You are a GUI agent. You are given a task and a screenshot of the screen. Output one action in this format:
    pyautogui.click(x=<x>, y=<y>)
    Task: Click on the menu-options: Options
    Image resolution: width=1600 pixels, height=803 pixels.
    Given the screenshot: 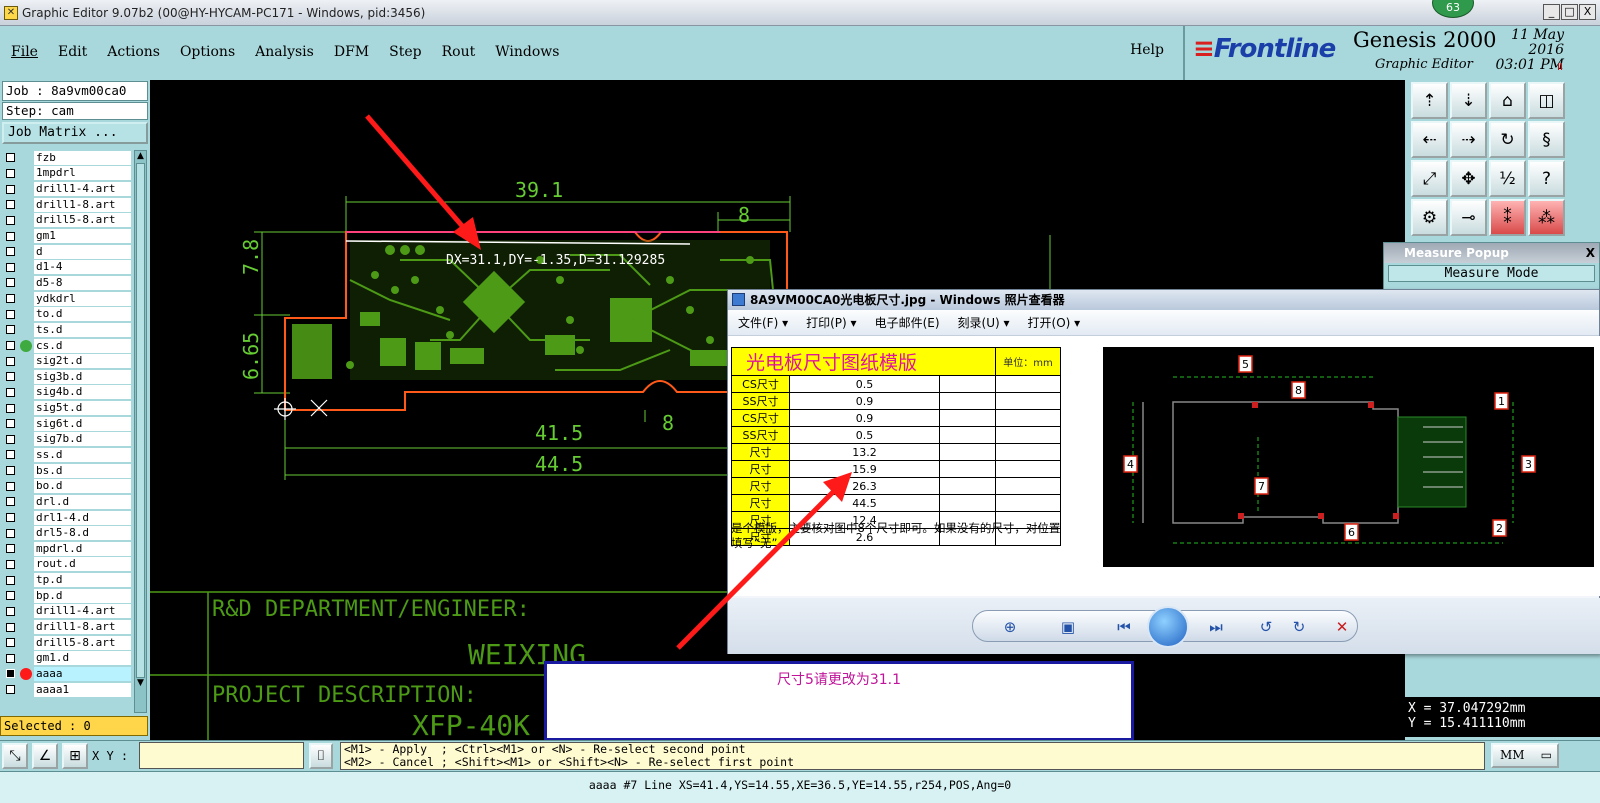 What is the action you would take?
    pyautogui.click(x=207, y=52)
    